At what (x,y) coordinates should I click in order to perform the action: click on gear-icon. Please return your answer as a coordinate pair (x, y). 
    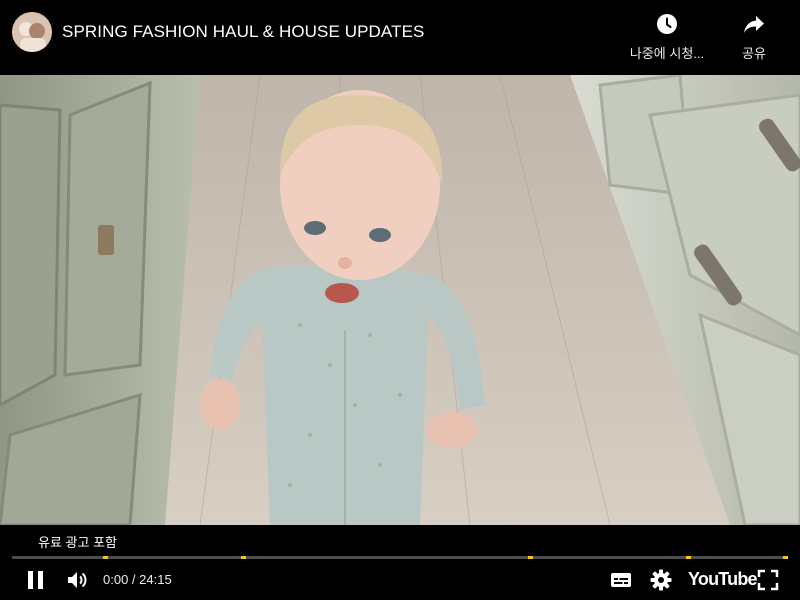
    Looking at the image, I should click on (661, 580).